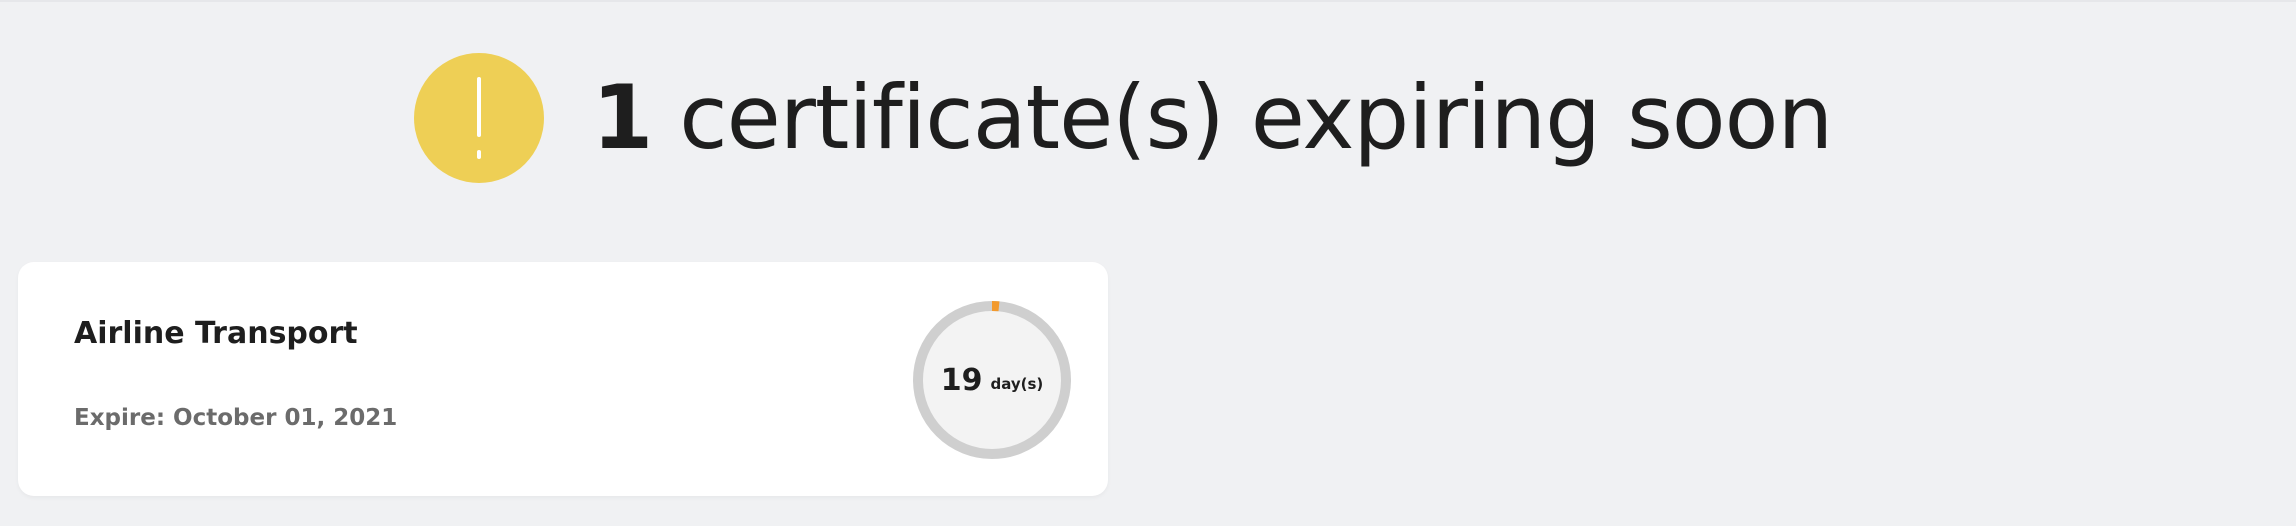  I want to click on days-remaining: 19 day(s), so click(992, 380).